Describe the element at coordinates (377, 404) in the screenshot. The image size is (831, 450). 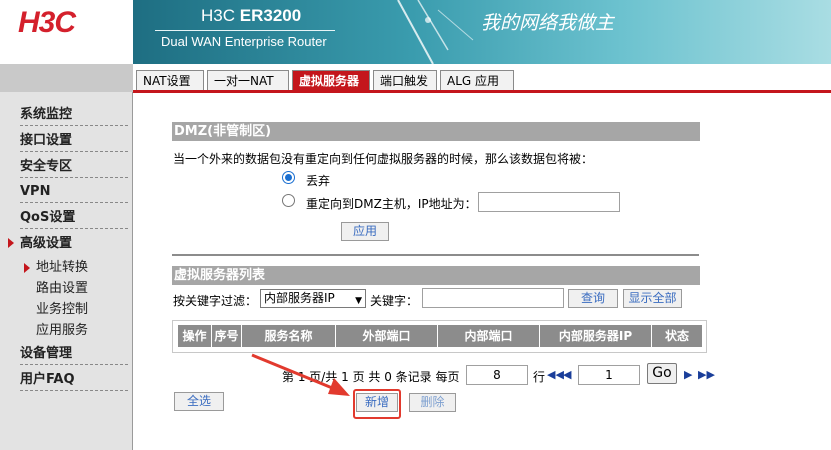
I see `add-button-highlight` at that location.